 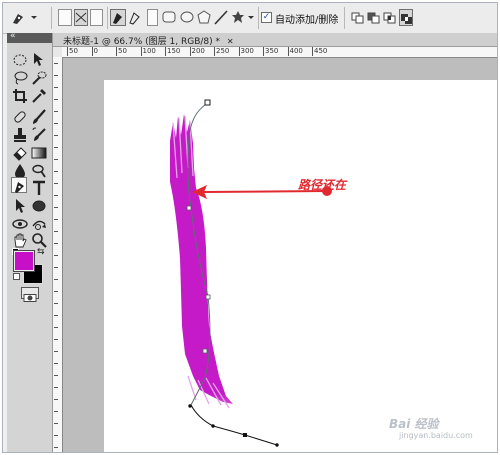 I want to click on eyedropper-tool, so click(x=39, y=96).